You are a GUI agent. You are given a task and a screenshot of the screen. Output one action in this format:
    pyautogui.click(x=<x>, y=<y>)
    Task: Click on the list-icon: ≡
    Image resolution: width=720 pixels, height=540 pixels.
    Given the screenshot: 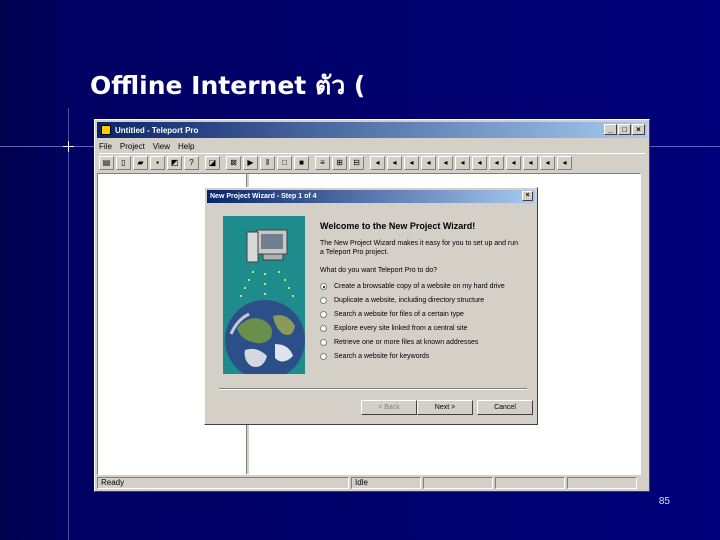 What is the action you would take?
    pyautogui.click(x=322, y=162)
    